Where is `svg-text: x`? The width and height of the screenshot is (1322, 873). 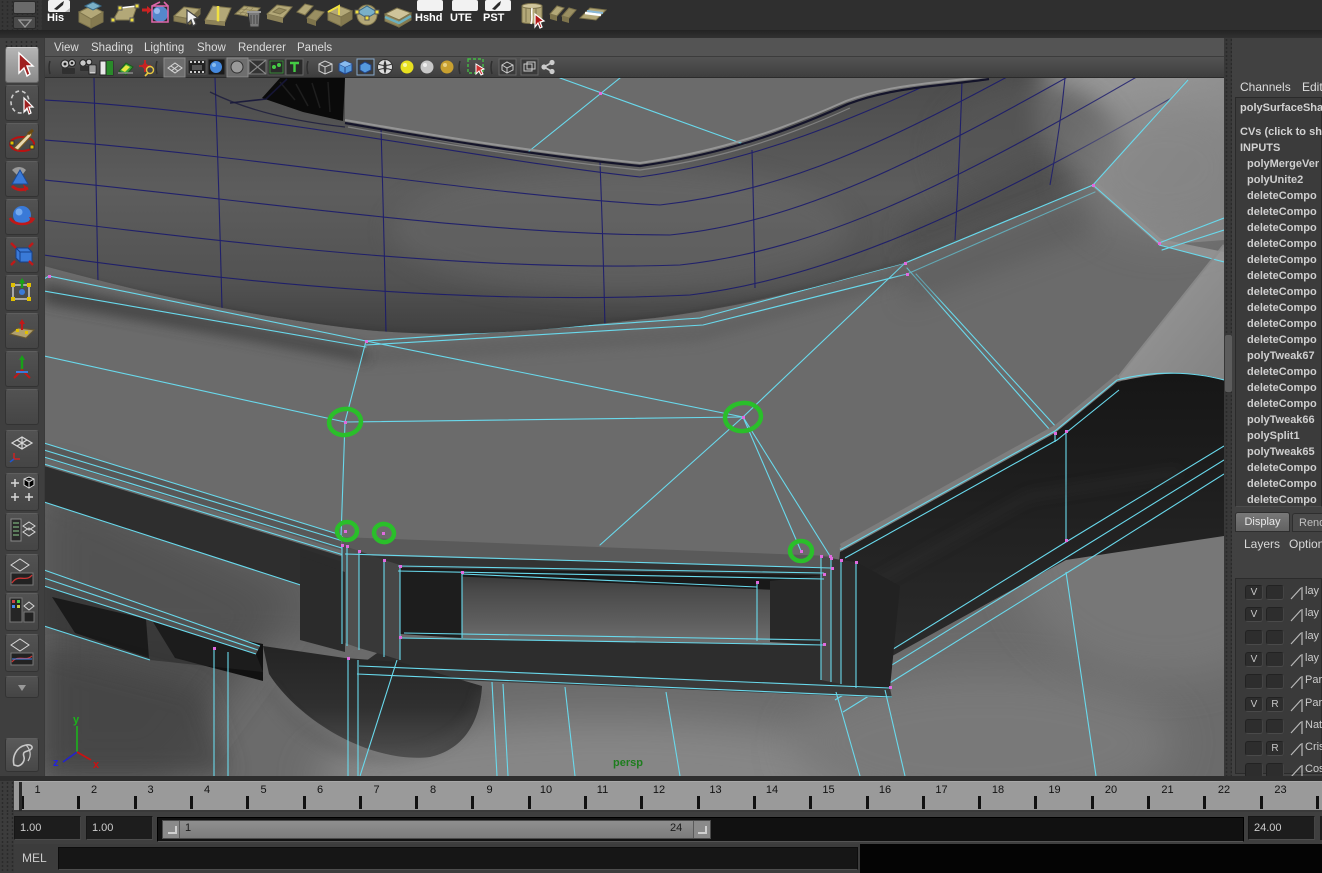 svg-text: x is located at coordinates (96, 765).